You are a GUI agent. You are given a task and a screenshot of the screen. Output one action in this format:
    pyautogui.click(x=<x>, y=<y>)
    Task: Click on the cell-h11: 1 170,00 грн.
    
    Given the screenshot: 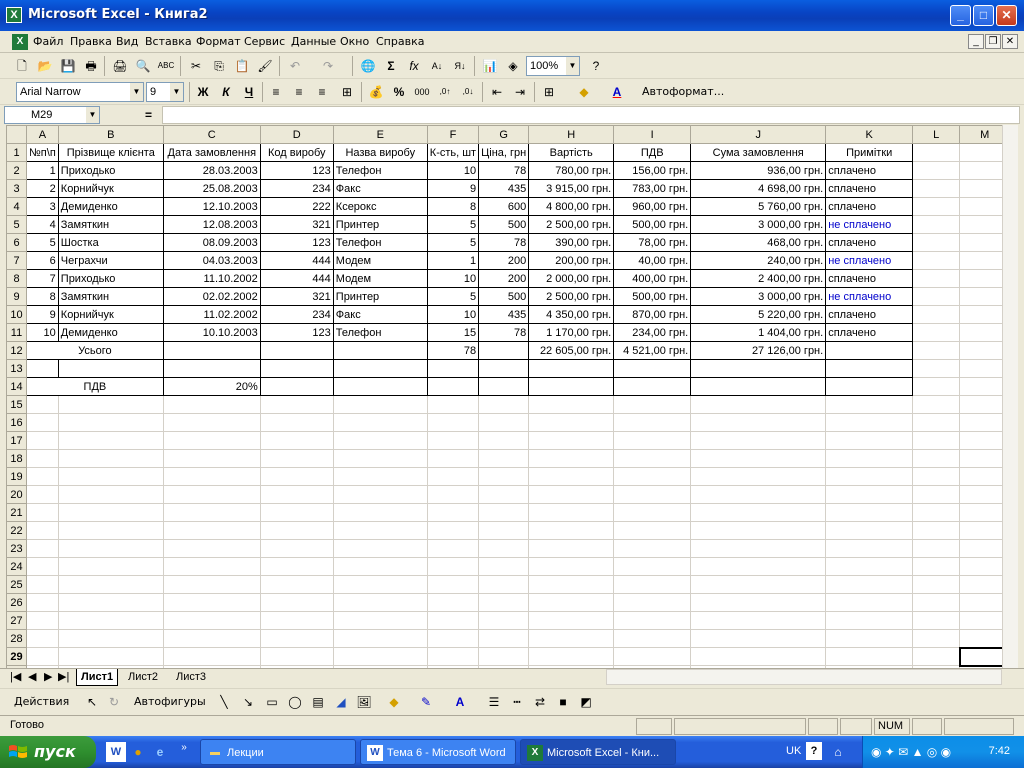 What is the action you would take?
    pyautogui.click(x=571, y=332)
    